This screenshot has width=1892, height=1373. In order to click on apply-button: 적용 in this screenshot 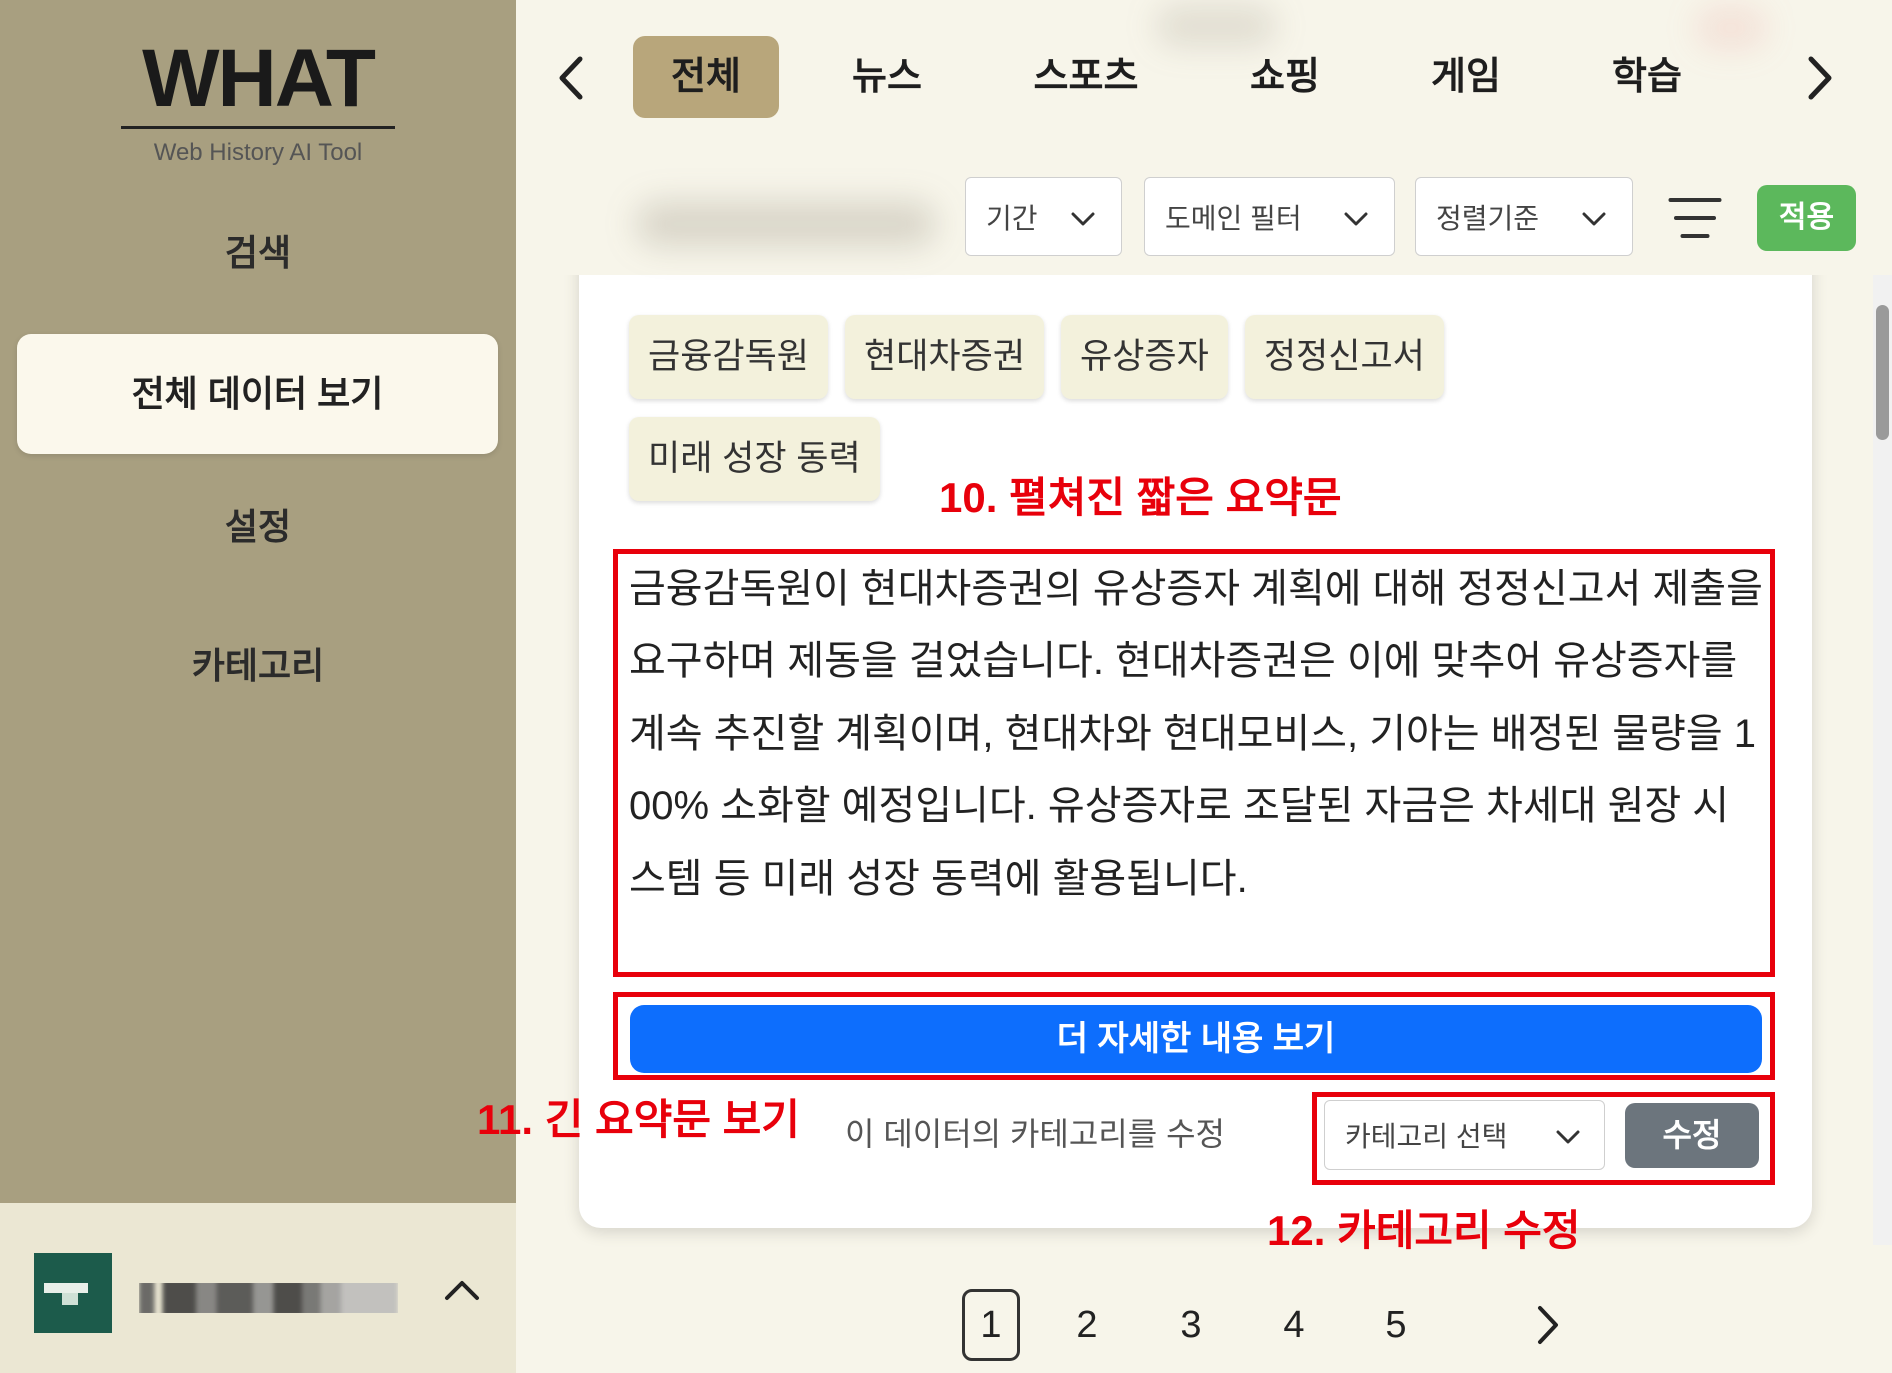, I will do `click(1806, 218)`.